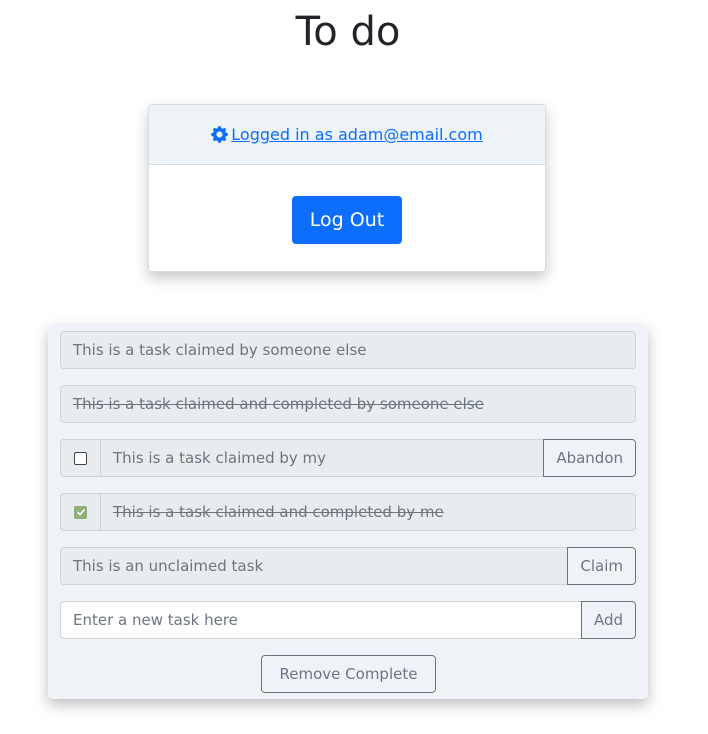 This screenshot has width=708, height=734. What do you see at coordinates (347, 220) in the screenshot?
I see `logout-button: Log Out` at bounding box center [347, 220].